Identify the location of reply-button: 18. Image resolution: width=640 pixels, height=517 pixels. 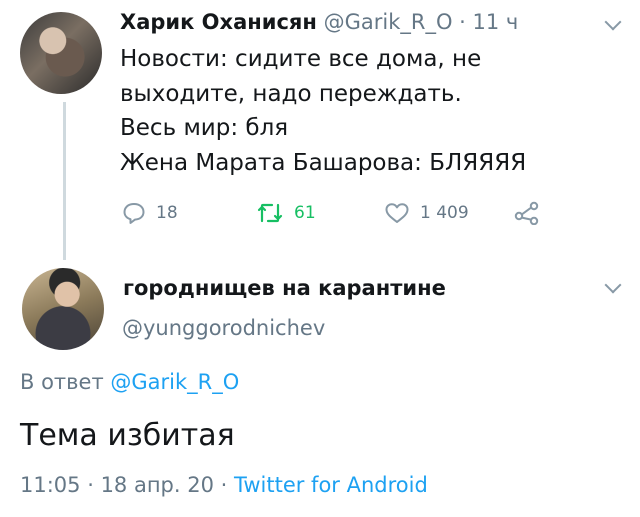
(150, 213).